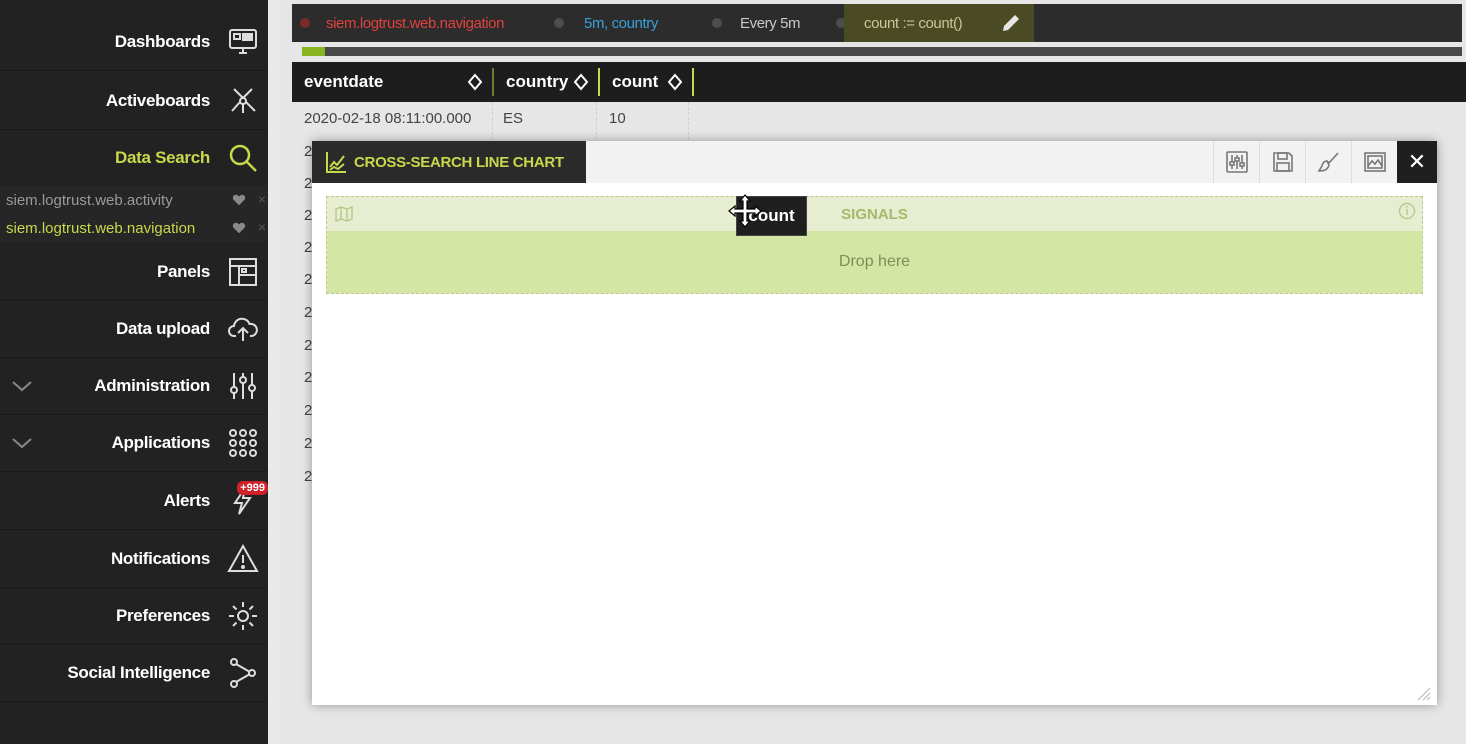  I want to click on column-header-count: count, so click(646, 82).